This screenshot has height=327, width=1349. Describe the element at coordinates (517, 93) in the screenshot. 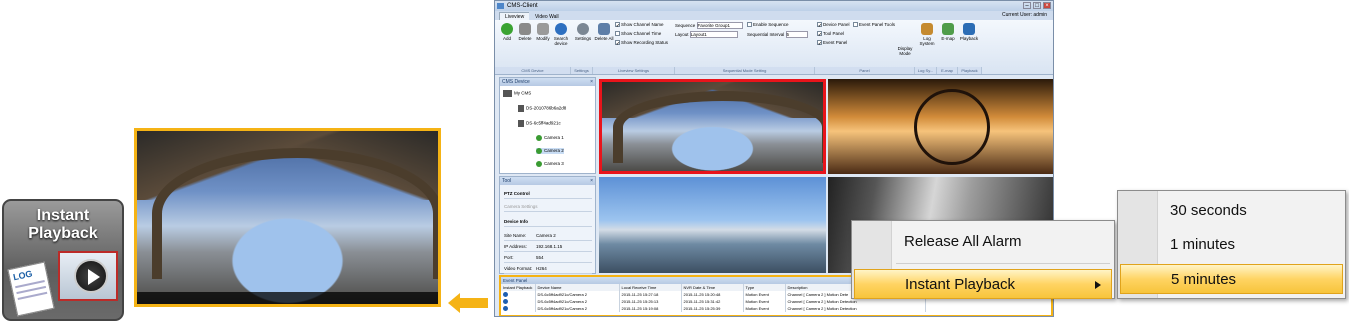

I see `tree-root: My CMS` at that location.